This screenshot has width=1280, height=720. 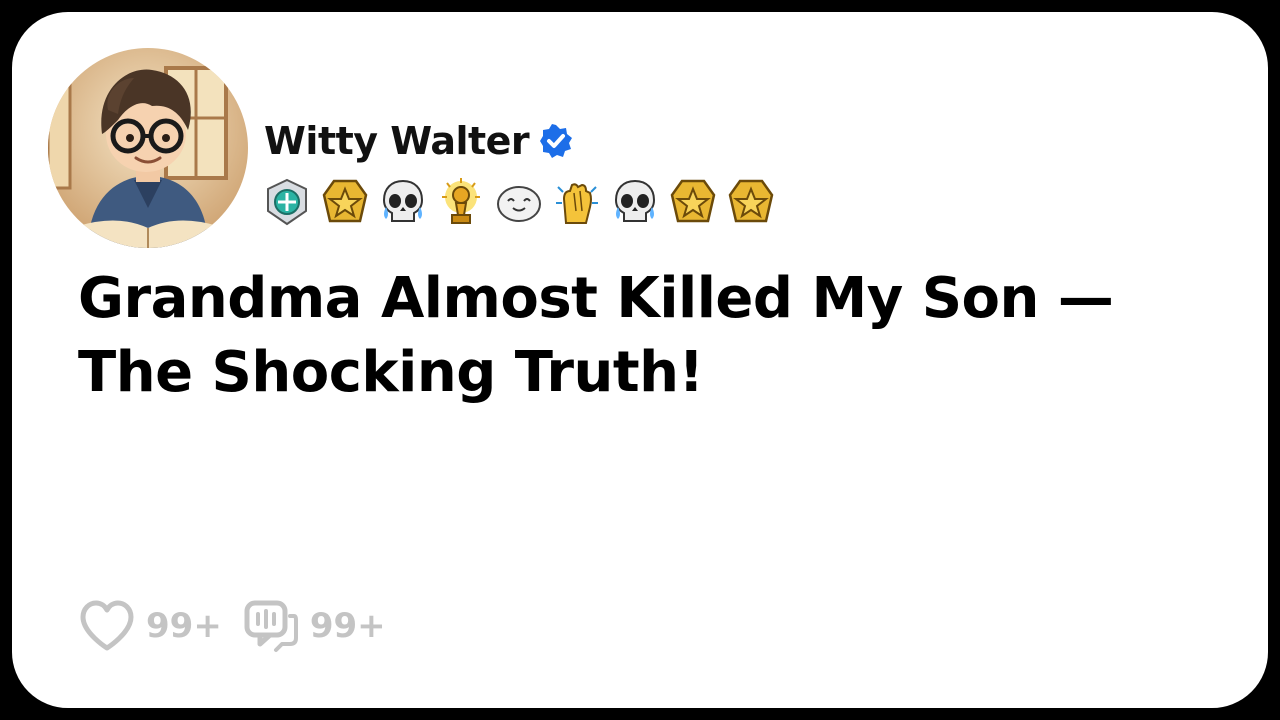 I want to click on clapping-hands-icon, so click(x=577, y=202).